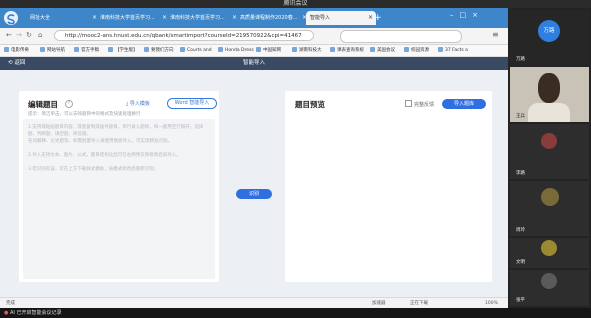 Image resolution: width=591 pixels, height=318 pixels. I want to click on window-controls: –□×, so click(467, 15).